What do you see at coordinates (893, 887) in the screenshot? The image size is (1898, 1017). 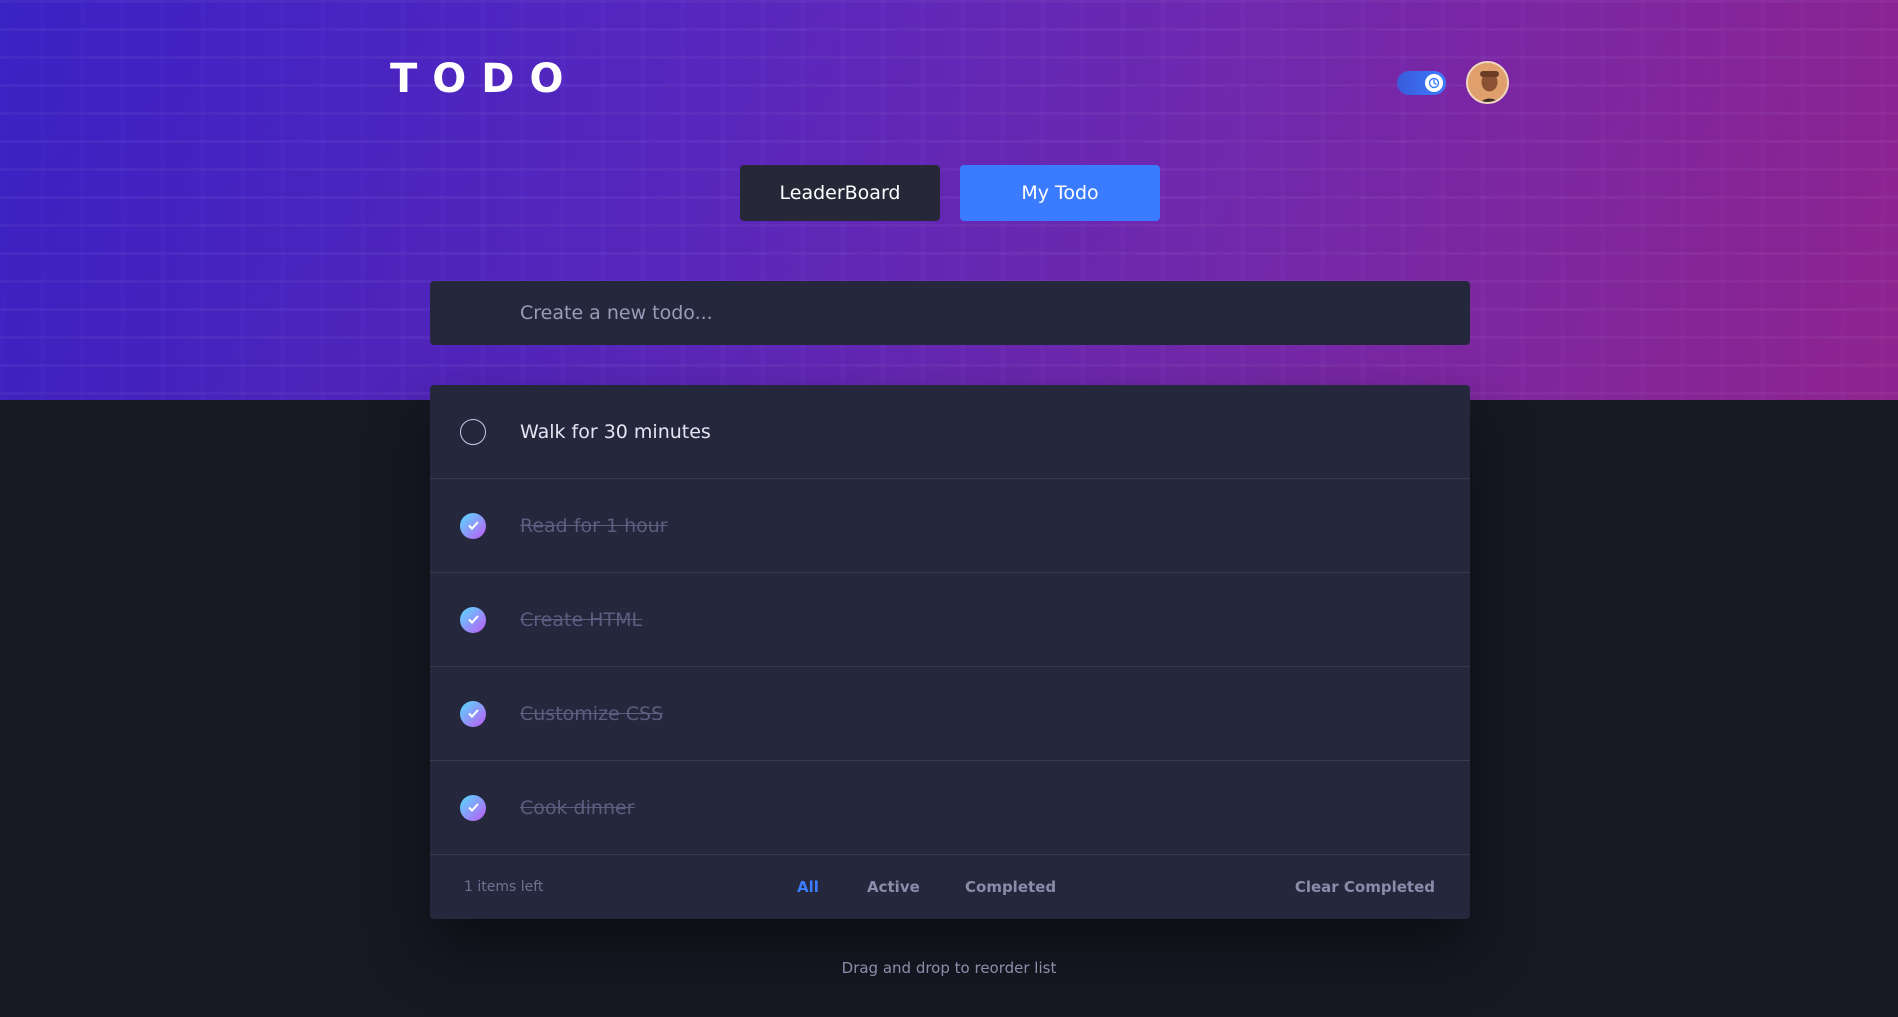 I see `filter-active: Active` at bounding box center [893, 887].